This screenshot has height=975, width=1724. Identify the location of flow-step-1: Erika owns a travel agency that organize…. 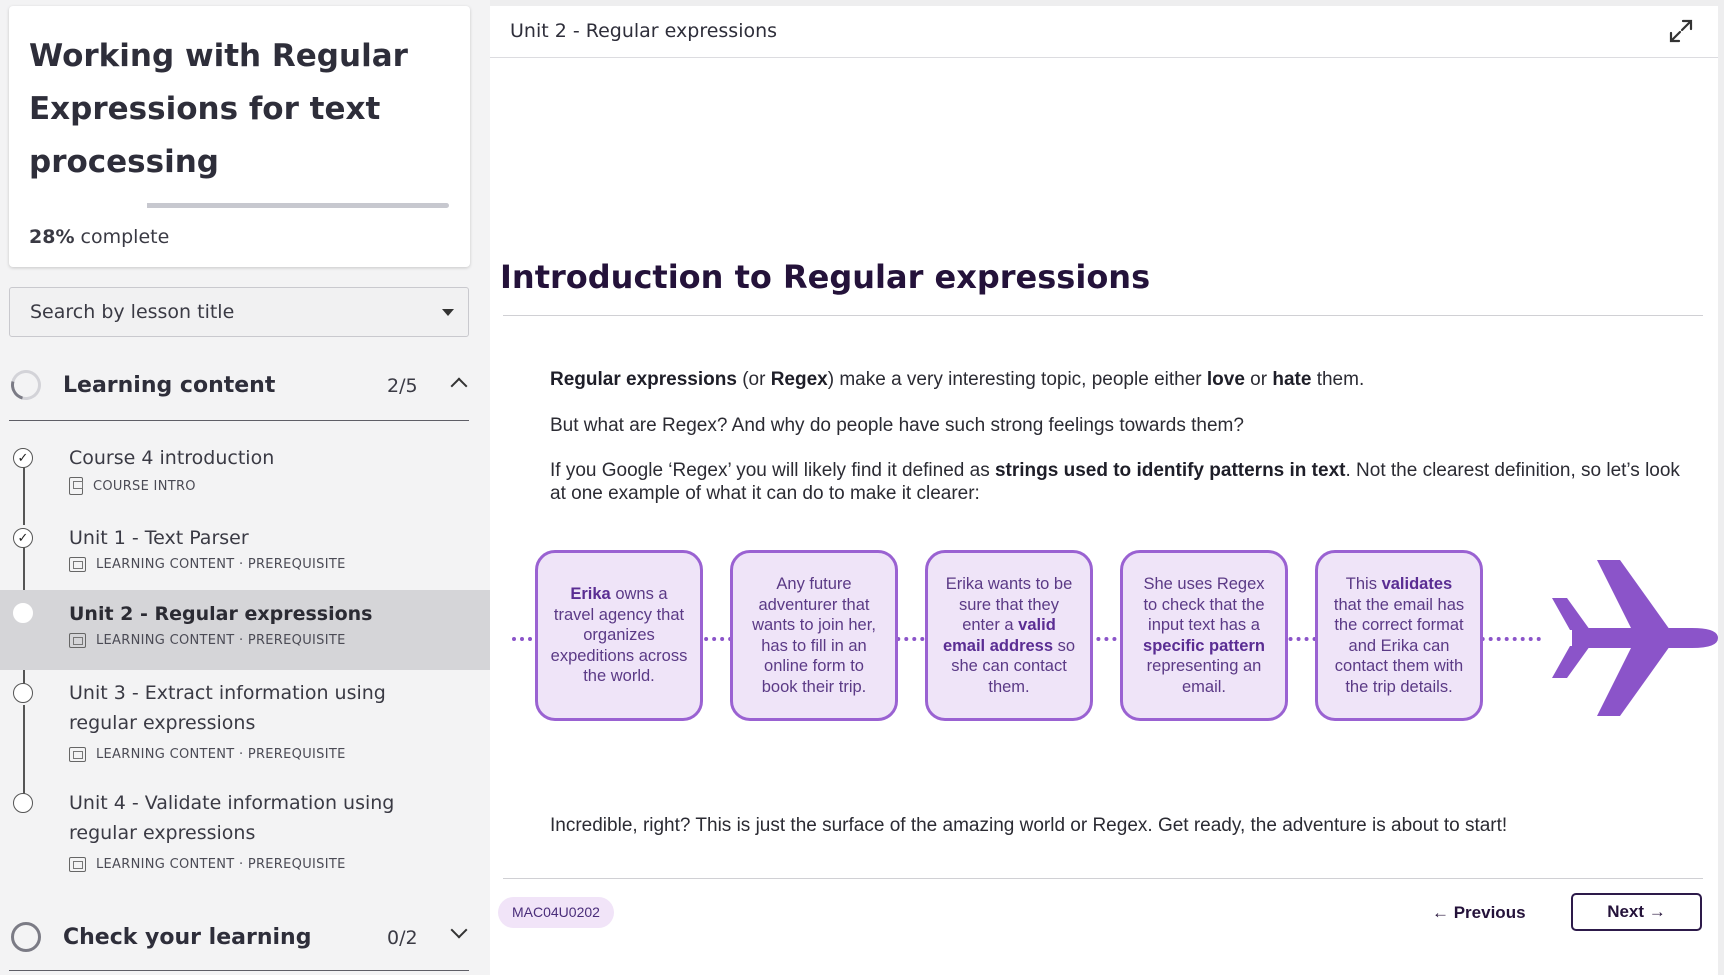
(619, 635).